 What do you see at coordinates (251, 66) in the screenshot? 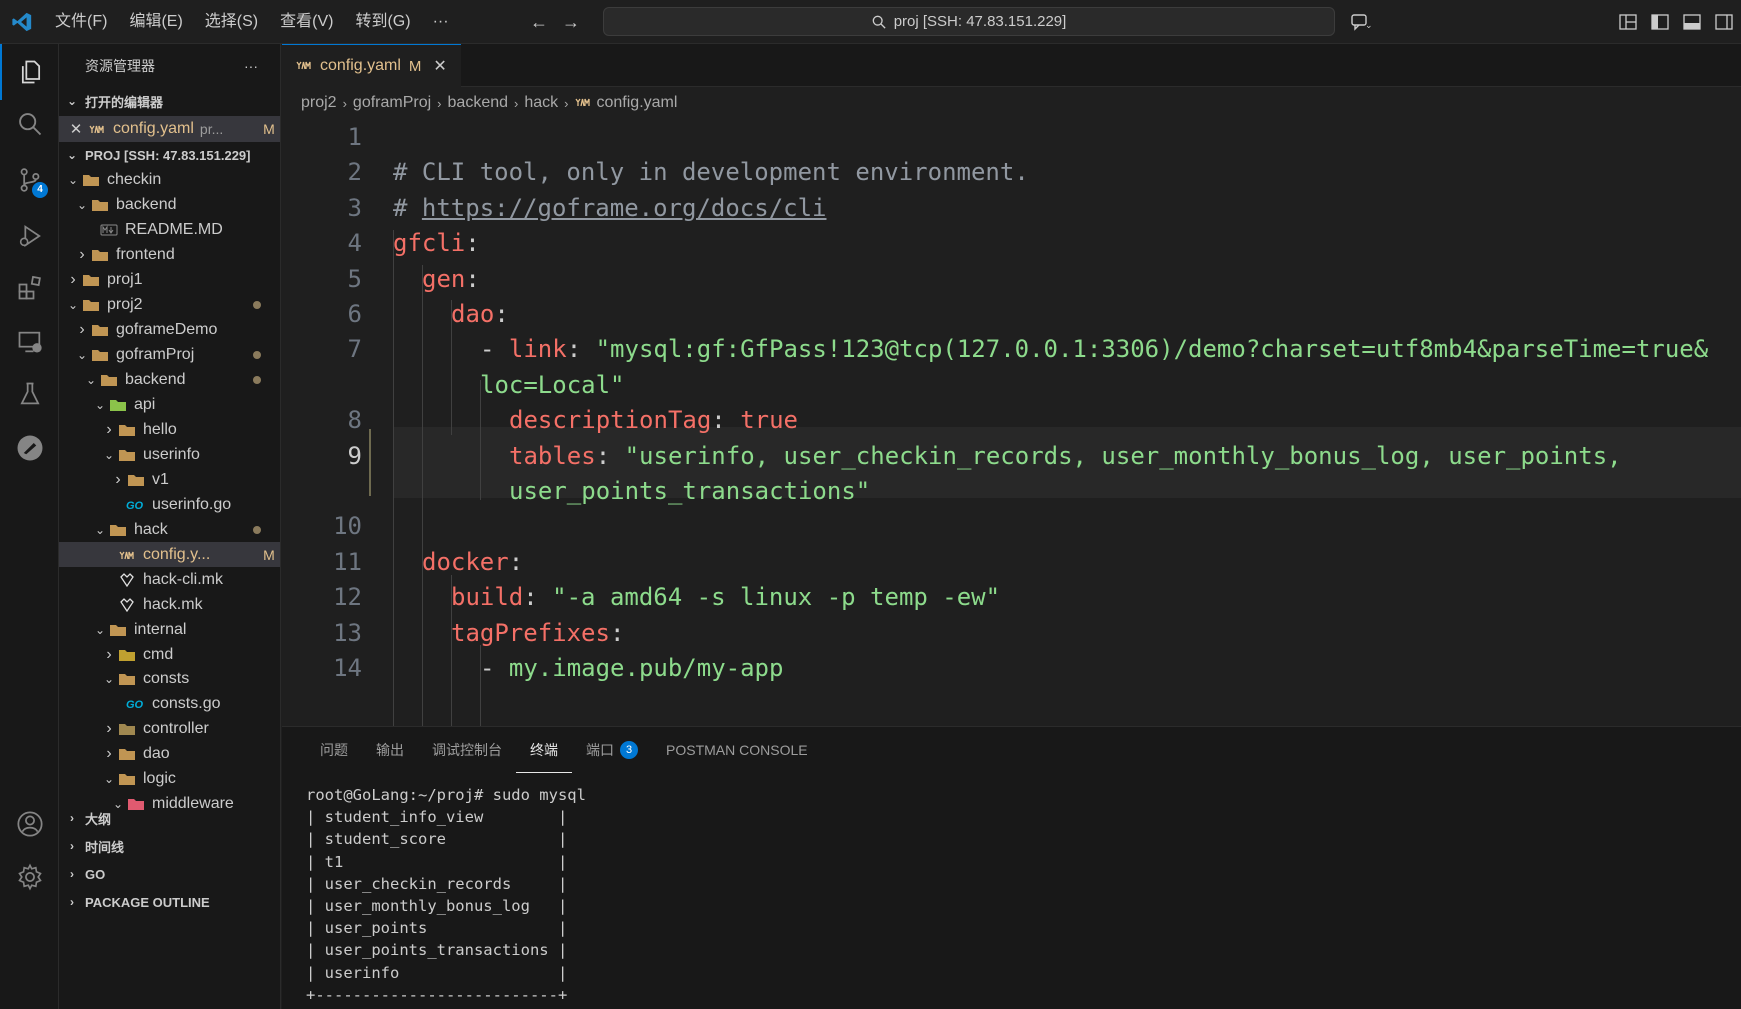
I see `explorer-more-button: ···` at bounding box center [251, 66].